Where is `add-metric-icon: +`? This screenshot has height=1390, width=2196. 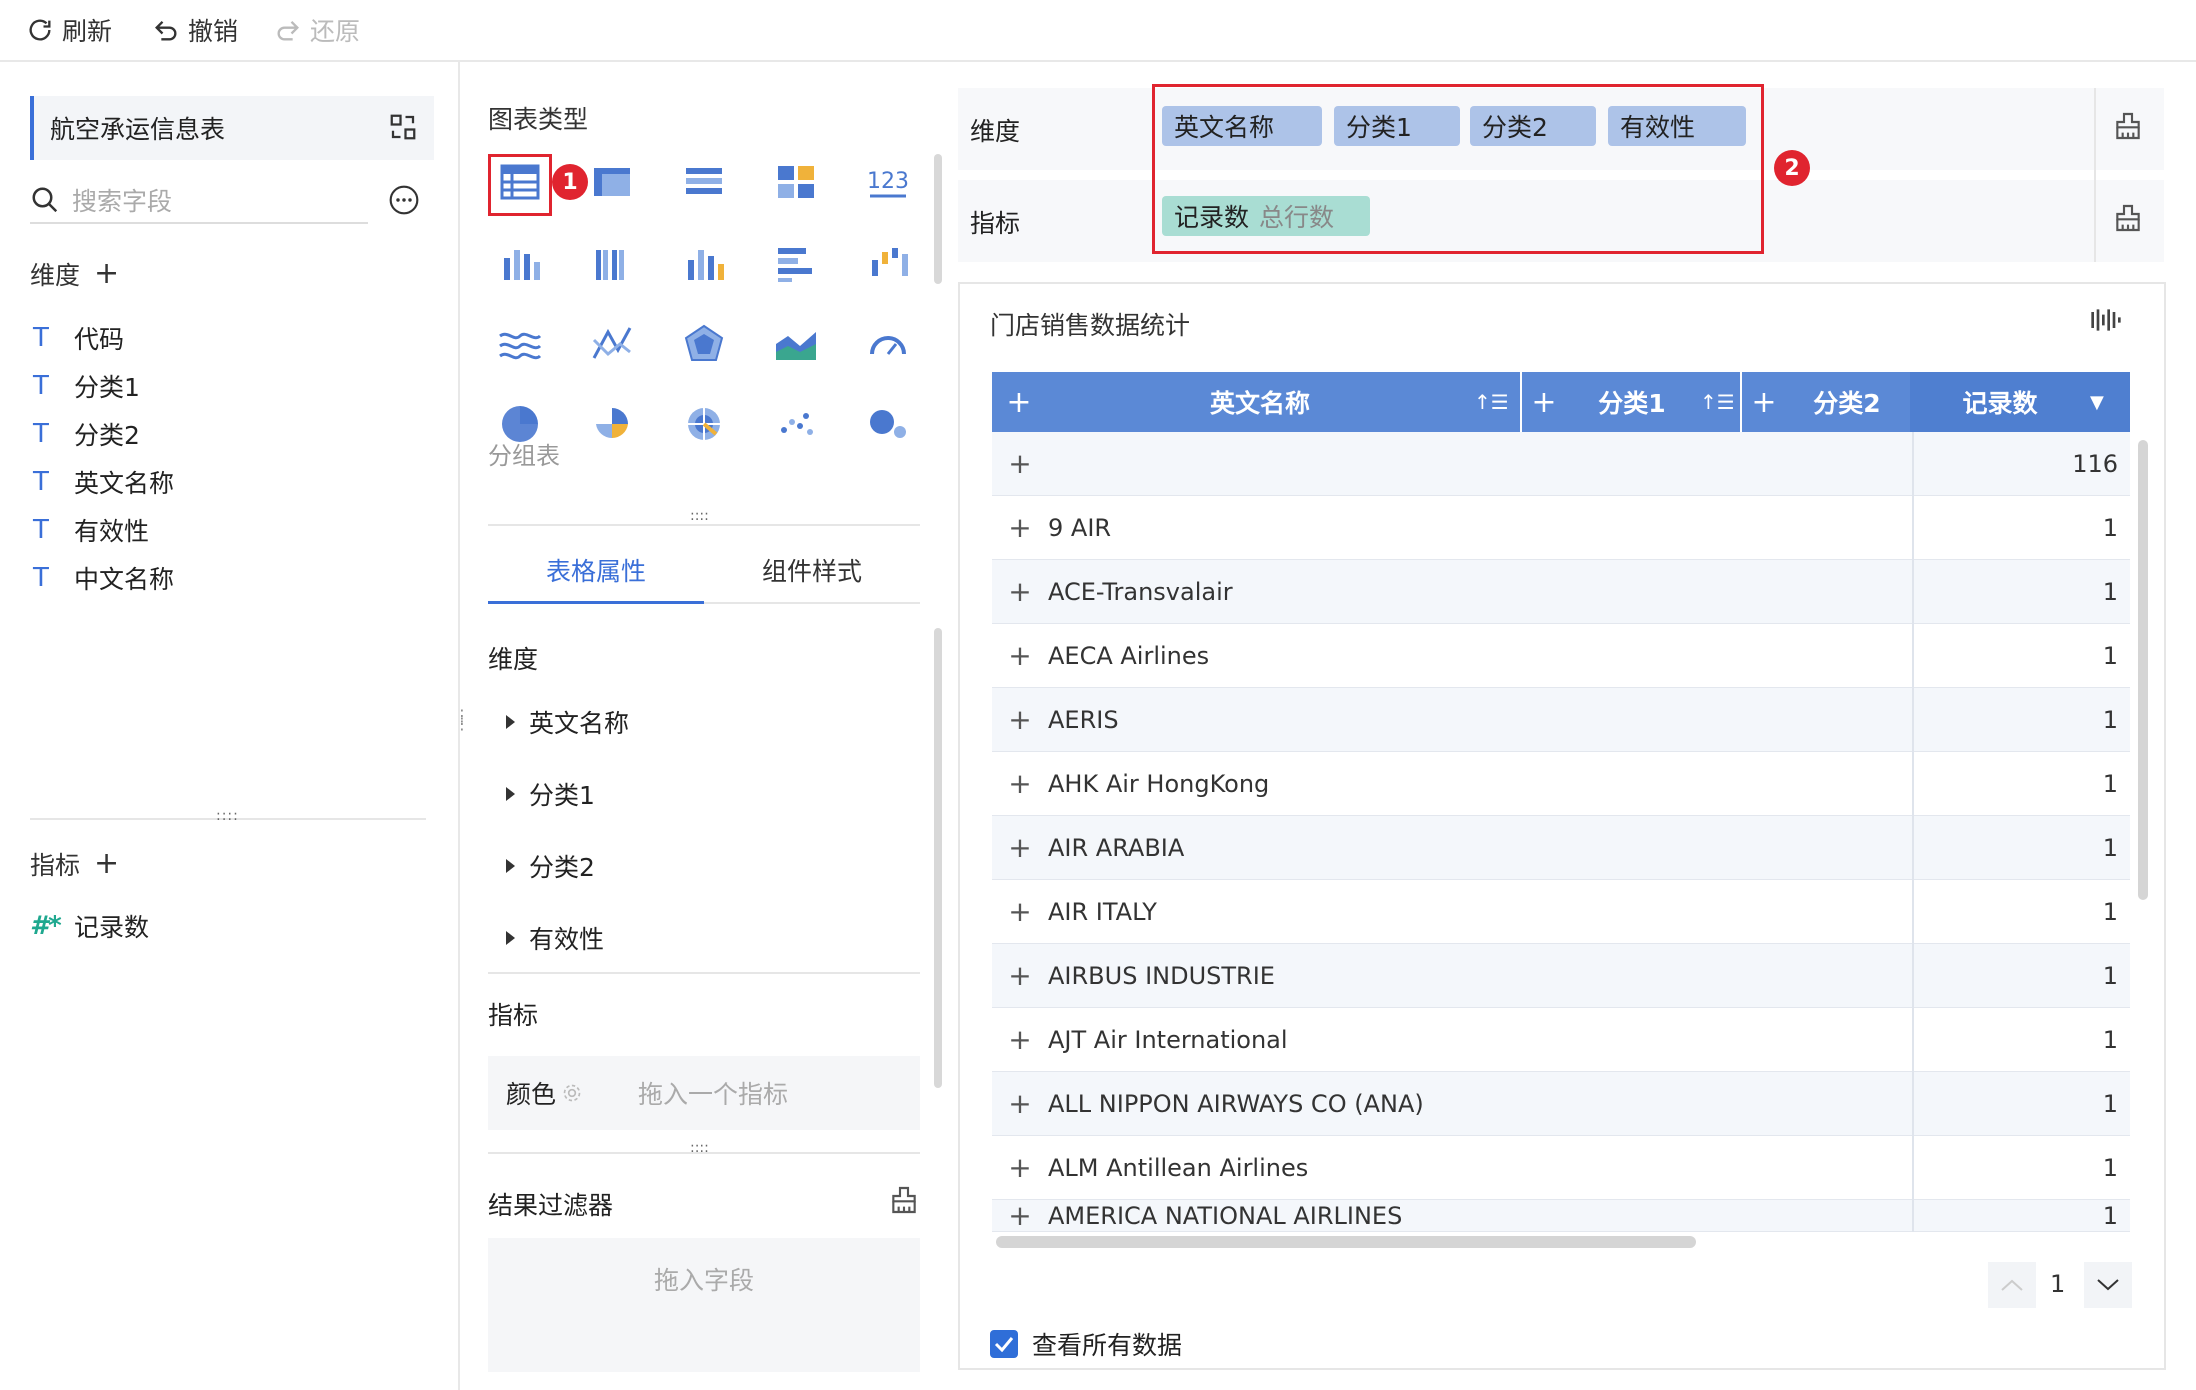 add-metric-icon: + is located at coordinates (106, 864).